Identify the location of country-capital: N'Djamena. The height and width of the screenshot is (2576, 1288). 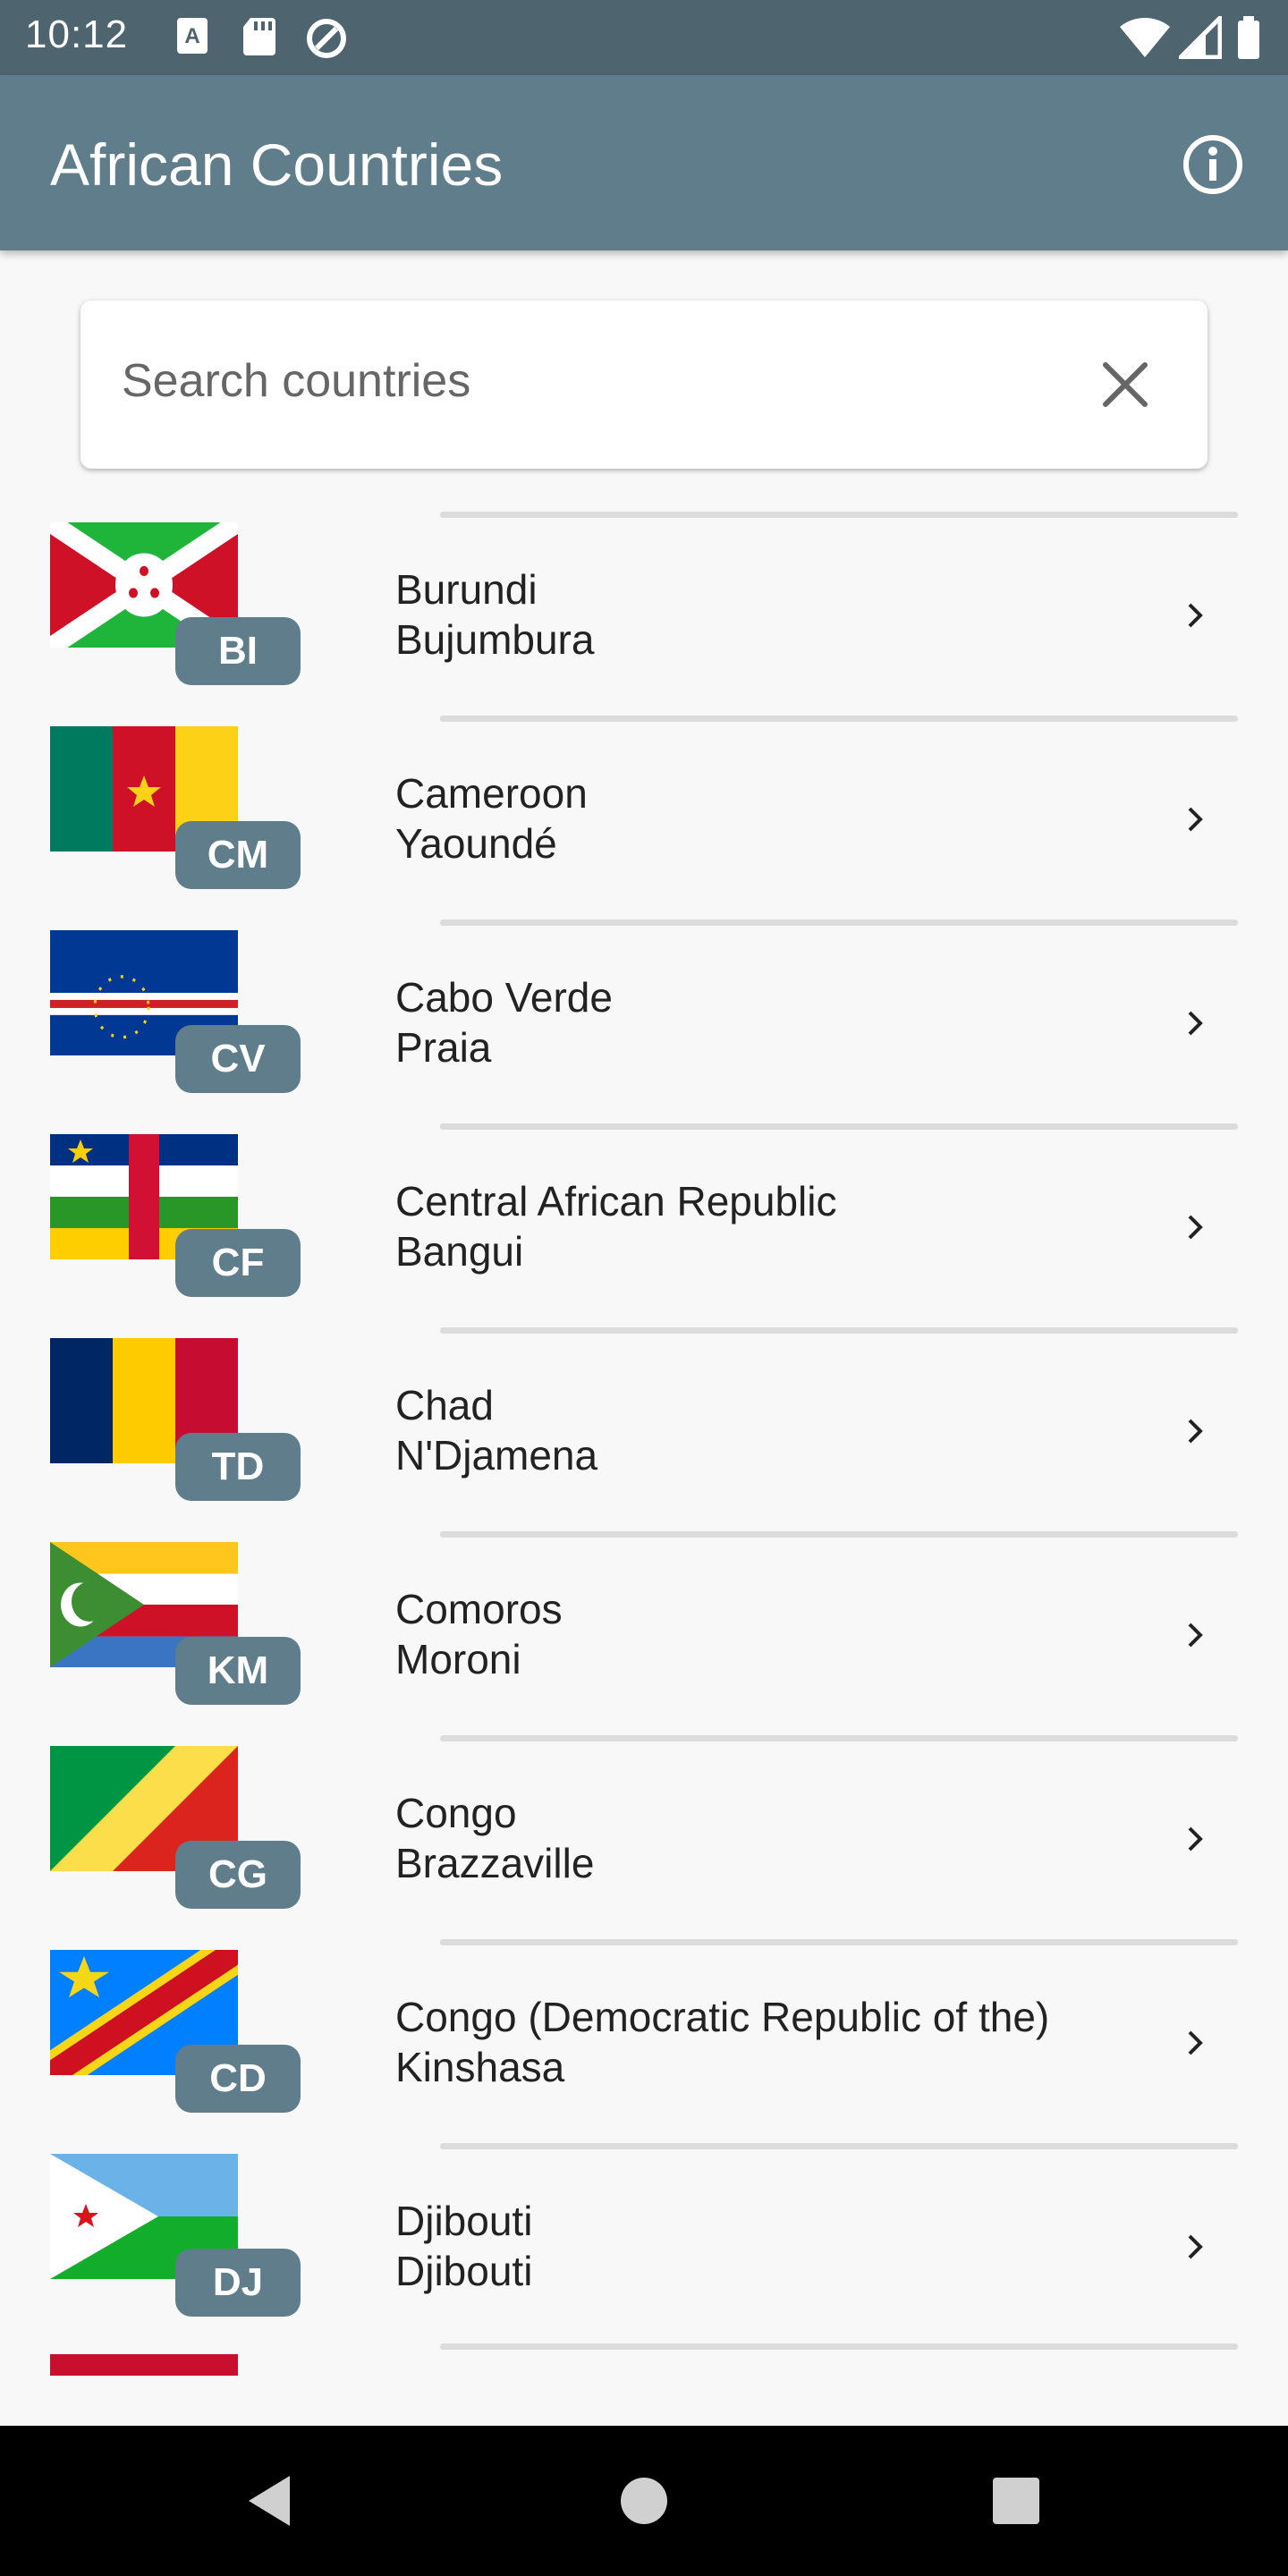
(496, 1455).